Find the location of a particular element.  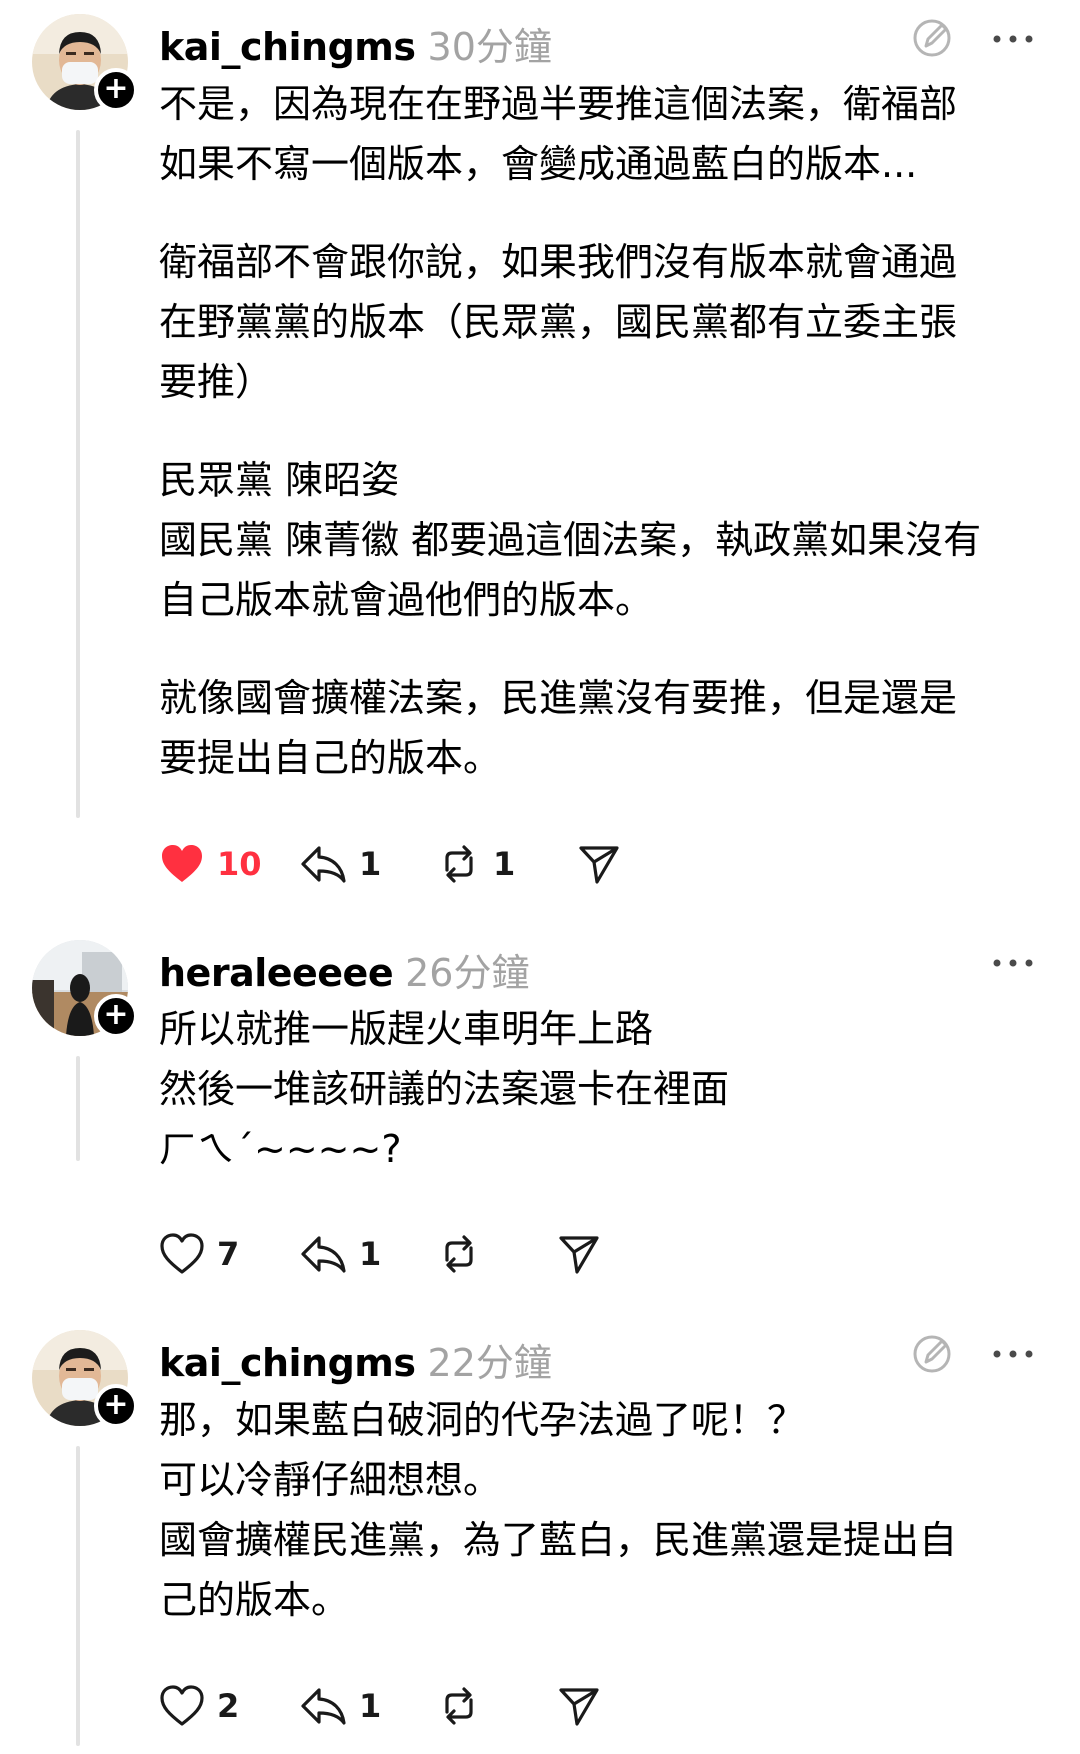

text-line: 然後一堆該研議的法案還卡在裡面 is located at coordinates (444, 1089).